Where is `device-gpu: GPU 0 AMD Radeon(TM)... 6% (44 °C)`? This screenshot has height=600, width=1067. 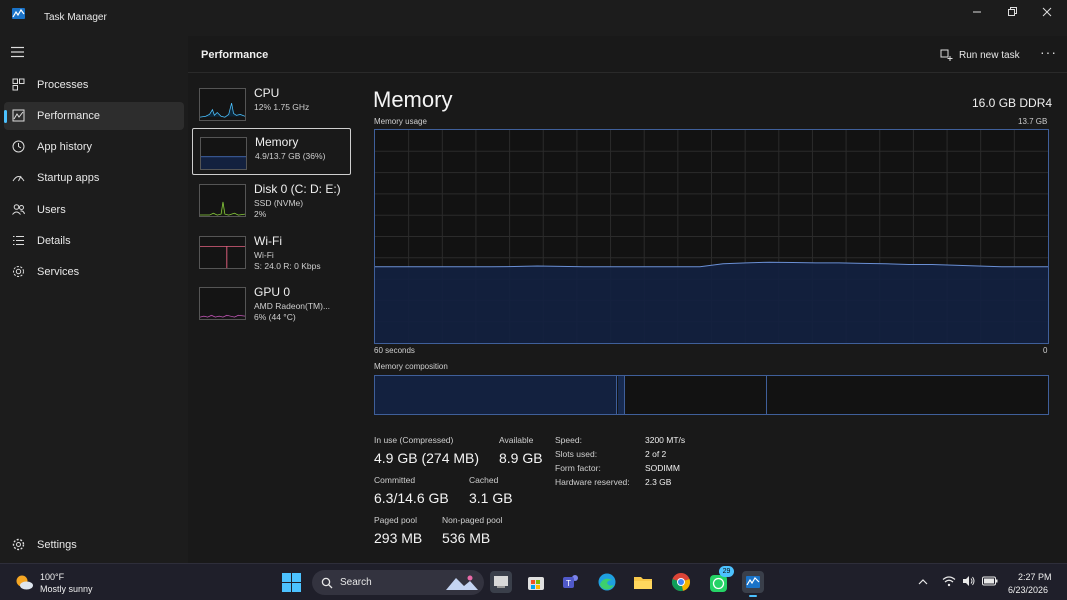 device-gpu: GPU 0 AMD Radeon(TM)... 6% (44 °C) is located at coordinates (271, 302).